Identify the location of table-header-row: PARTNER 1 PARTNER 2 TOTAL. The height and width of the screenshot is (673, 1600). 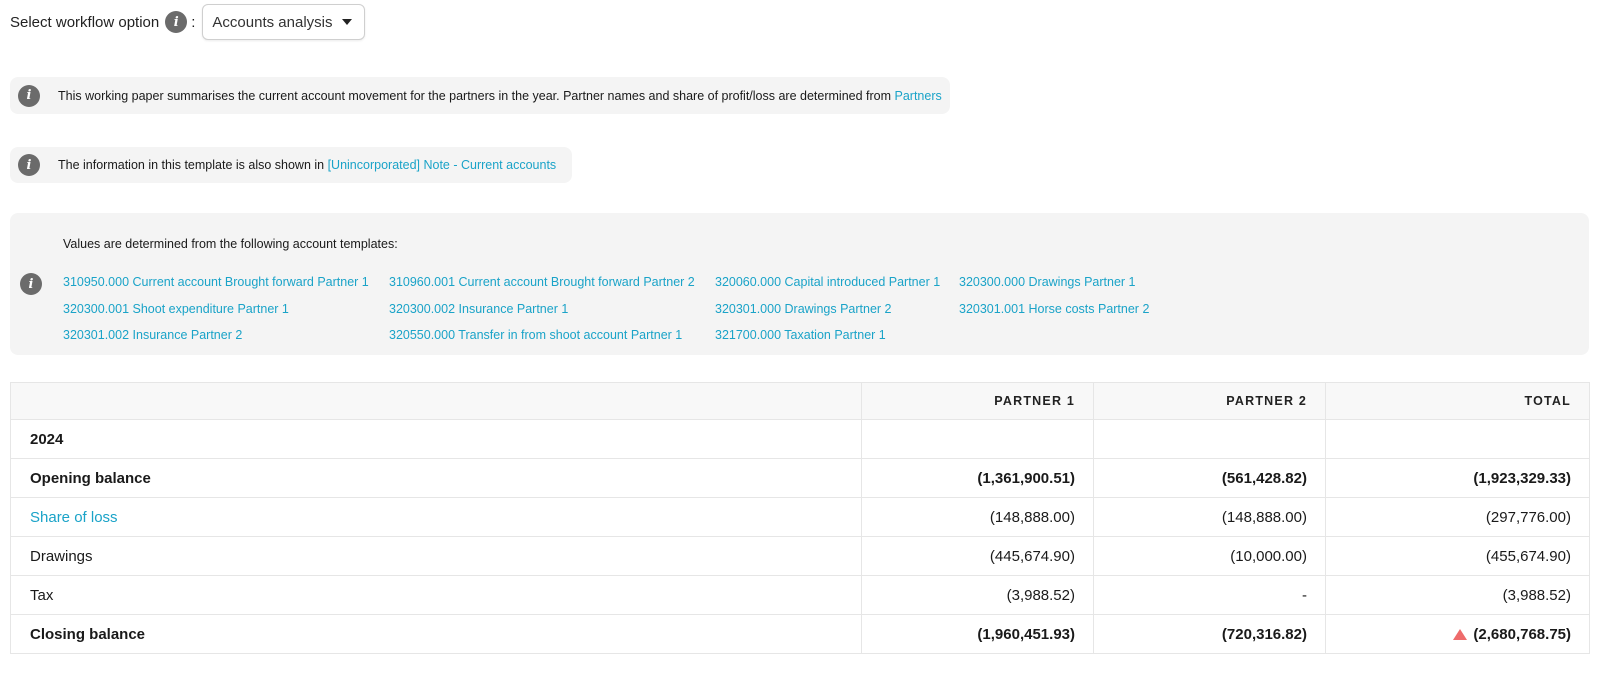
(800, 401).